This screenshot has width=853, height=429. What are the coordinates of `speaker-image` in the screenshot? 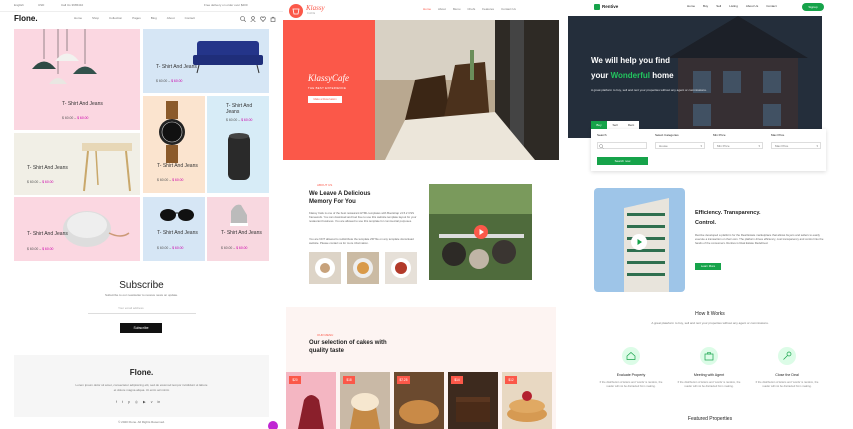 It's located at (239, 156).